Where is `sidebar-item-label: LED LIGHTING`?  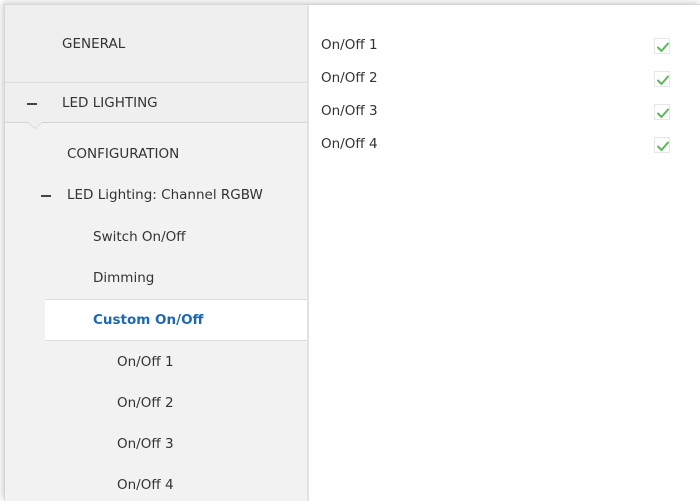
sidebar-item-label: LED LIGHTING is located at coordinates (110, 102).